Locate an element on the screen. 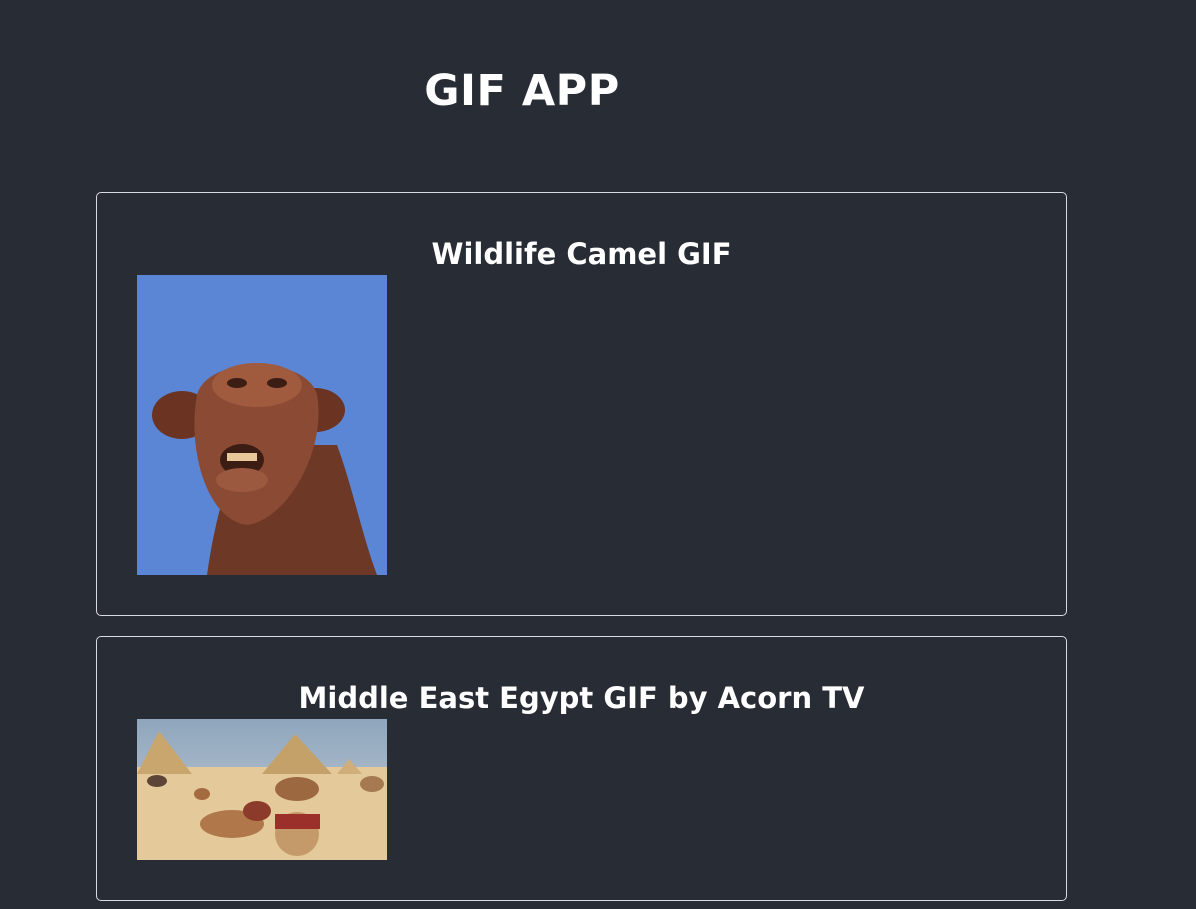  gif-title: Wildlife Camel GIF is located at coordinates (581, 254).